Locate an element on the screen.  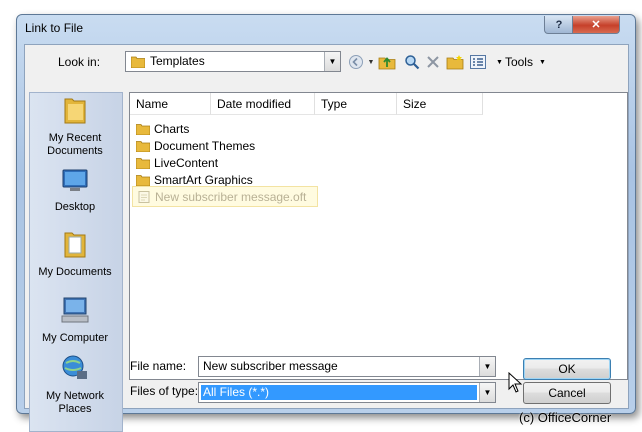
file-name-label: File name: is located at coordinates (158, 366).